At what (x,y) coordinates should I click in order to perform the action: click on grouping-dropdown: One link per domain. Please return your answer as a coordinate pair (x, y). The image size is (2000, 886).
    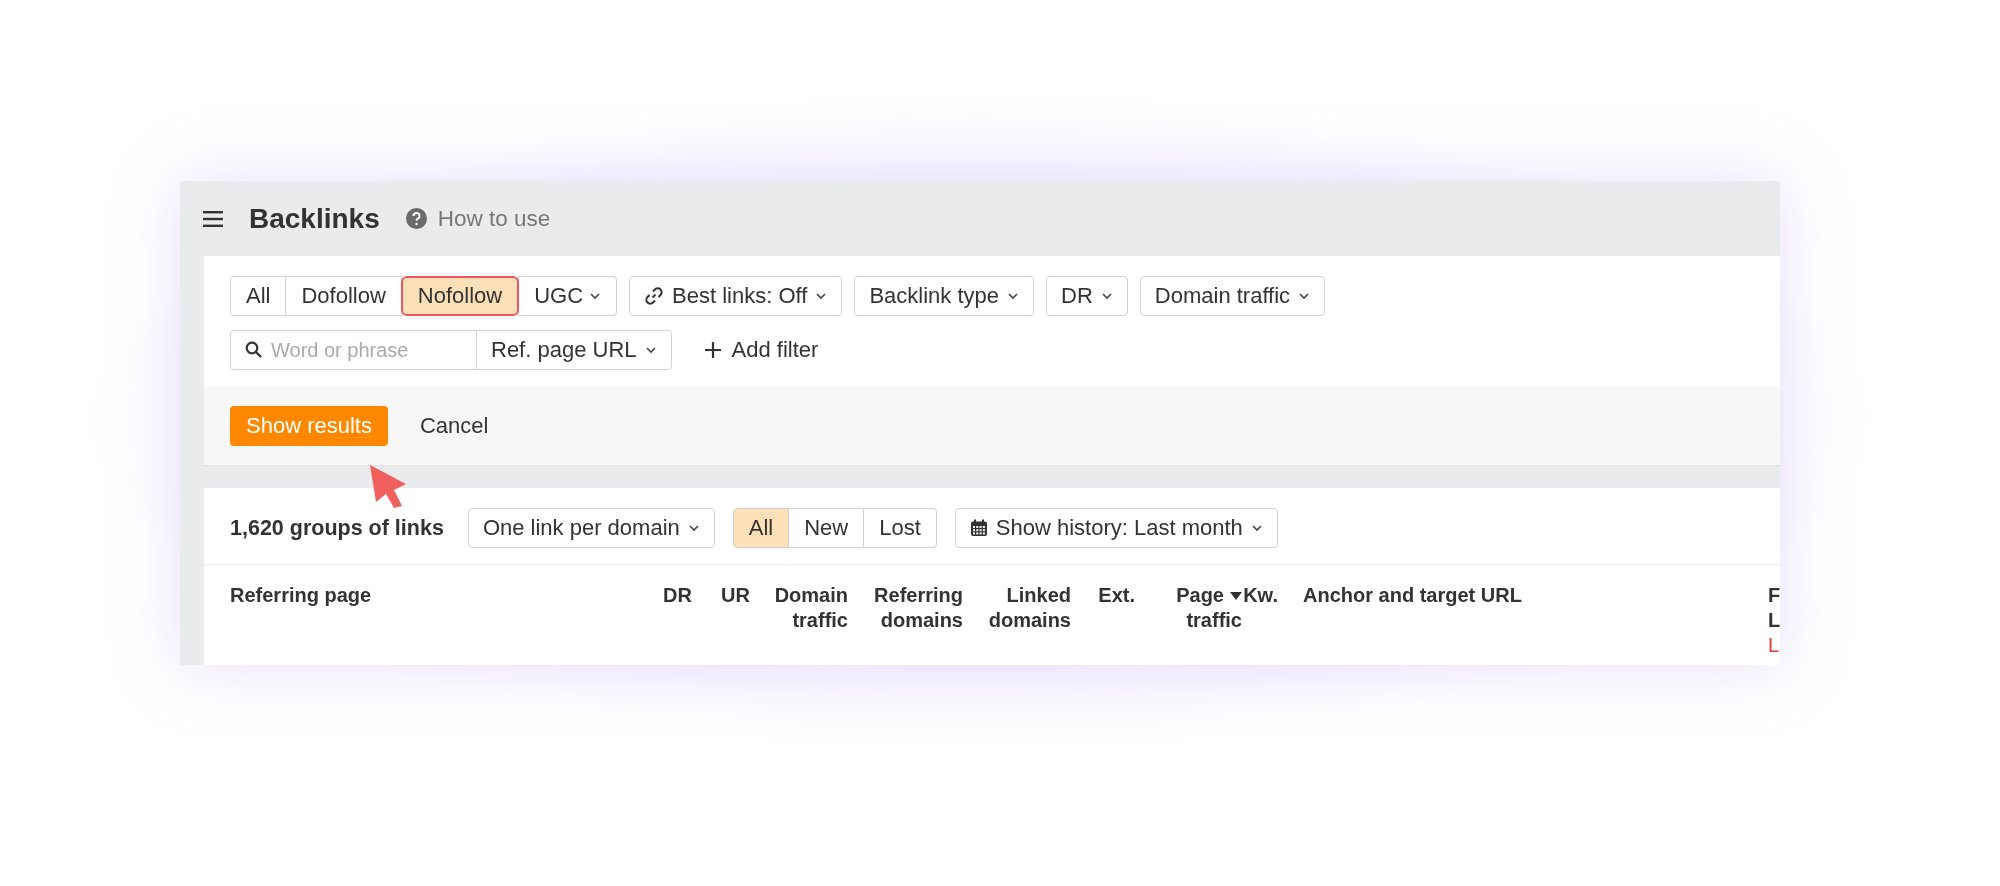
    Looking at the image, I should click on (591, 528).